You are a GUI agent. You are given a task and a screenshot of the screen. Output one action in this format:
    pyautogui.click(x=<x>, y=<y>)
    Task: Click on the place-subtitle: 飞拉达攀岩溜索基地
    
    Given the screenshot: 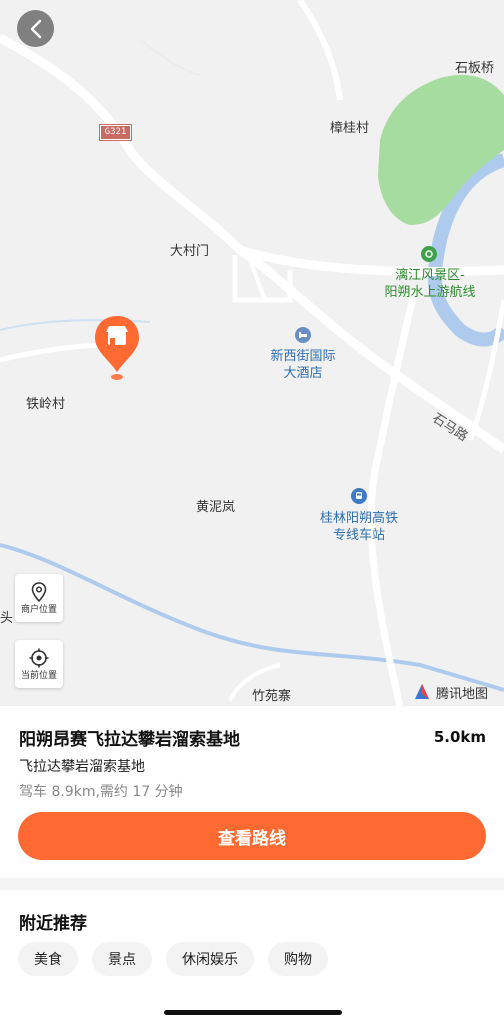 What is the action you would take?
    pyautogui.click(x=82, y=767)
    